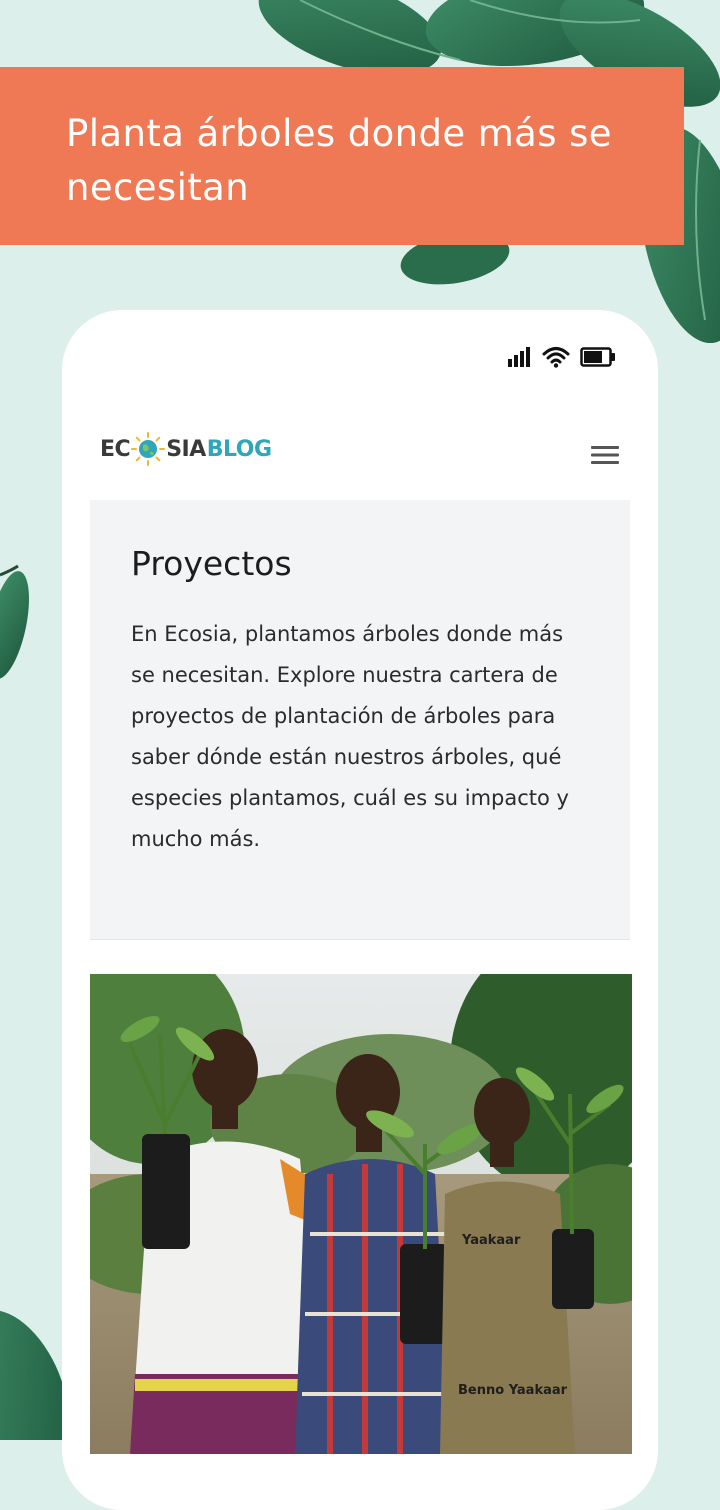  I want to click on logo-text-ec: EC, so click(115, 449).